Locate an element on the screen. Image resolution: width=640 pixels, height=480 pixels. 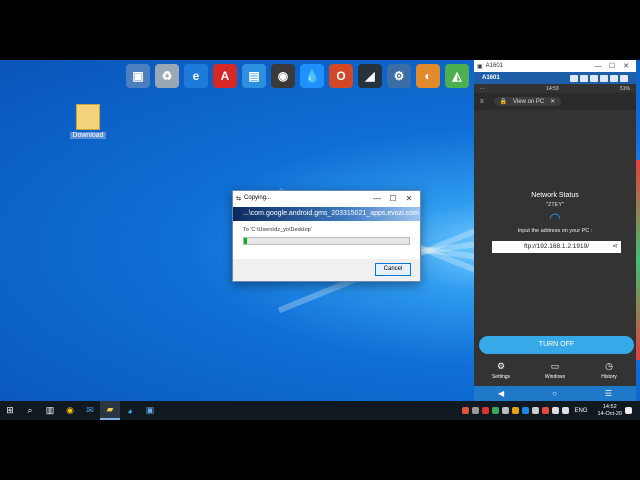
cancel-button: Cancel is located at coordinates (393, 269).